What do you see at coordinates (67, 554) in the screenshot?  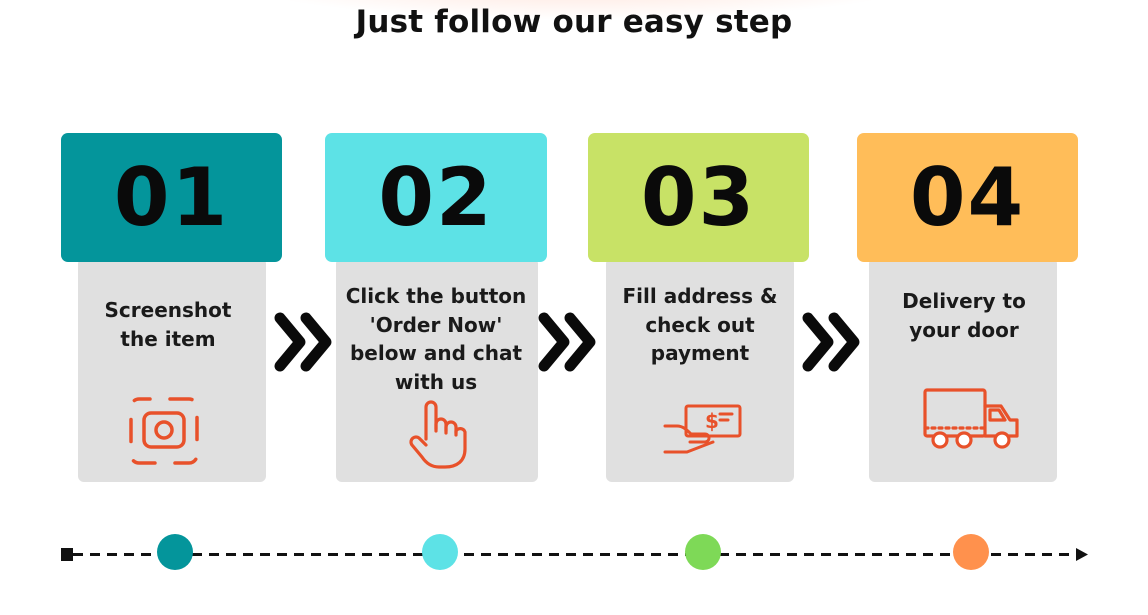 I see `timeline-start-marker` at bounding box center [67, 554].